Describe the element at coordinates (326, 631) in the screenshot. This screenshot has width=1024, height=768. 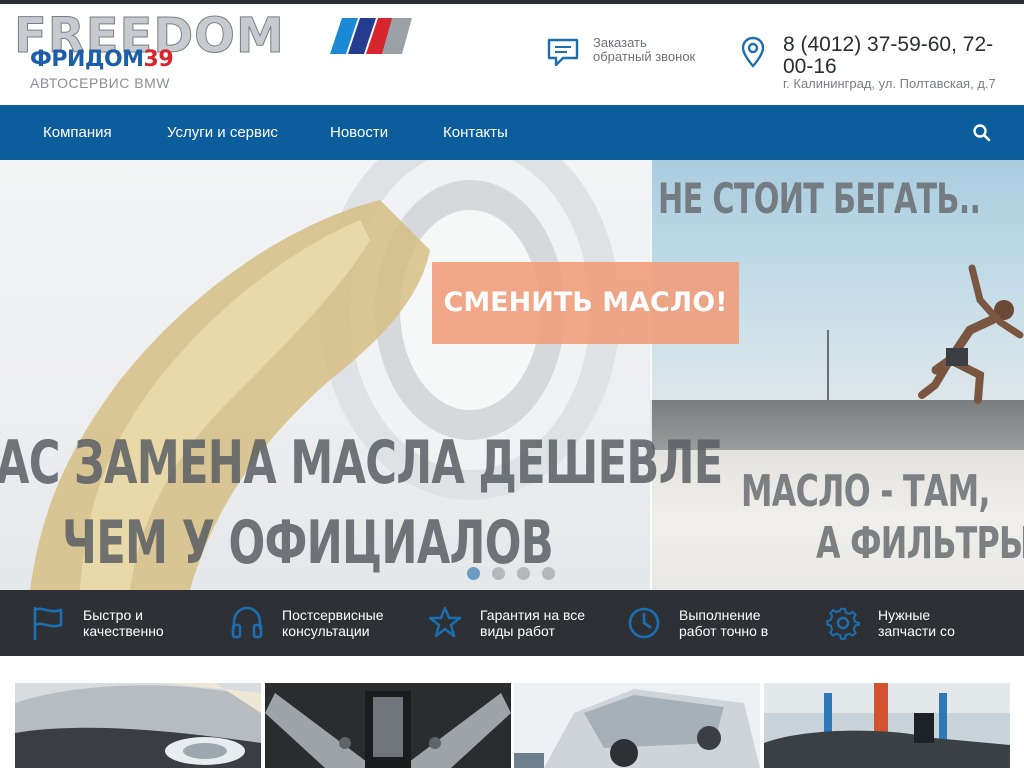
I see `feature-consult-line2: консультации` at that location.